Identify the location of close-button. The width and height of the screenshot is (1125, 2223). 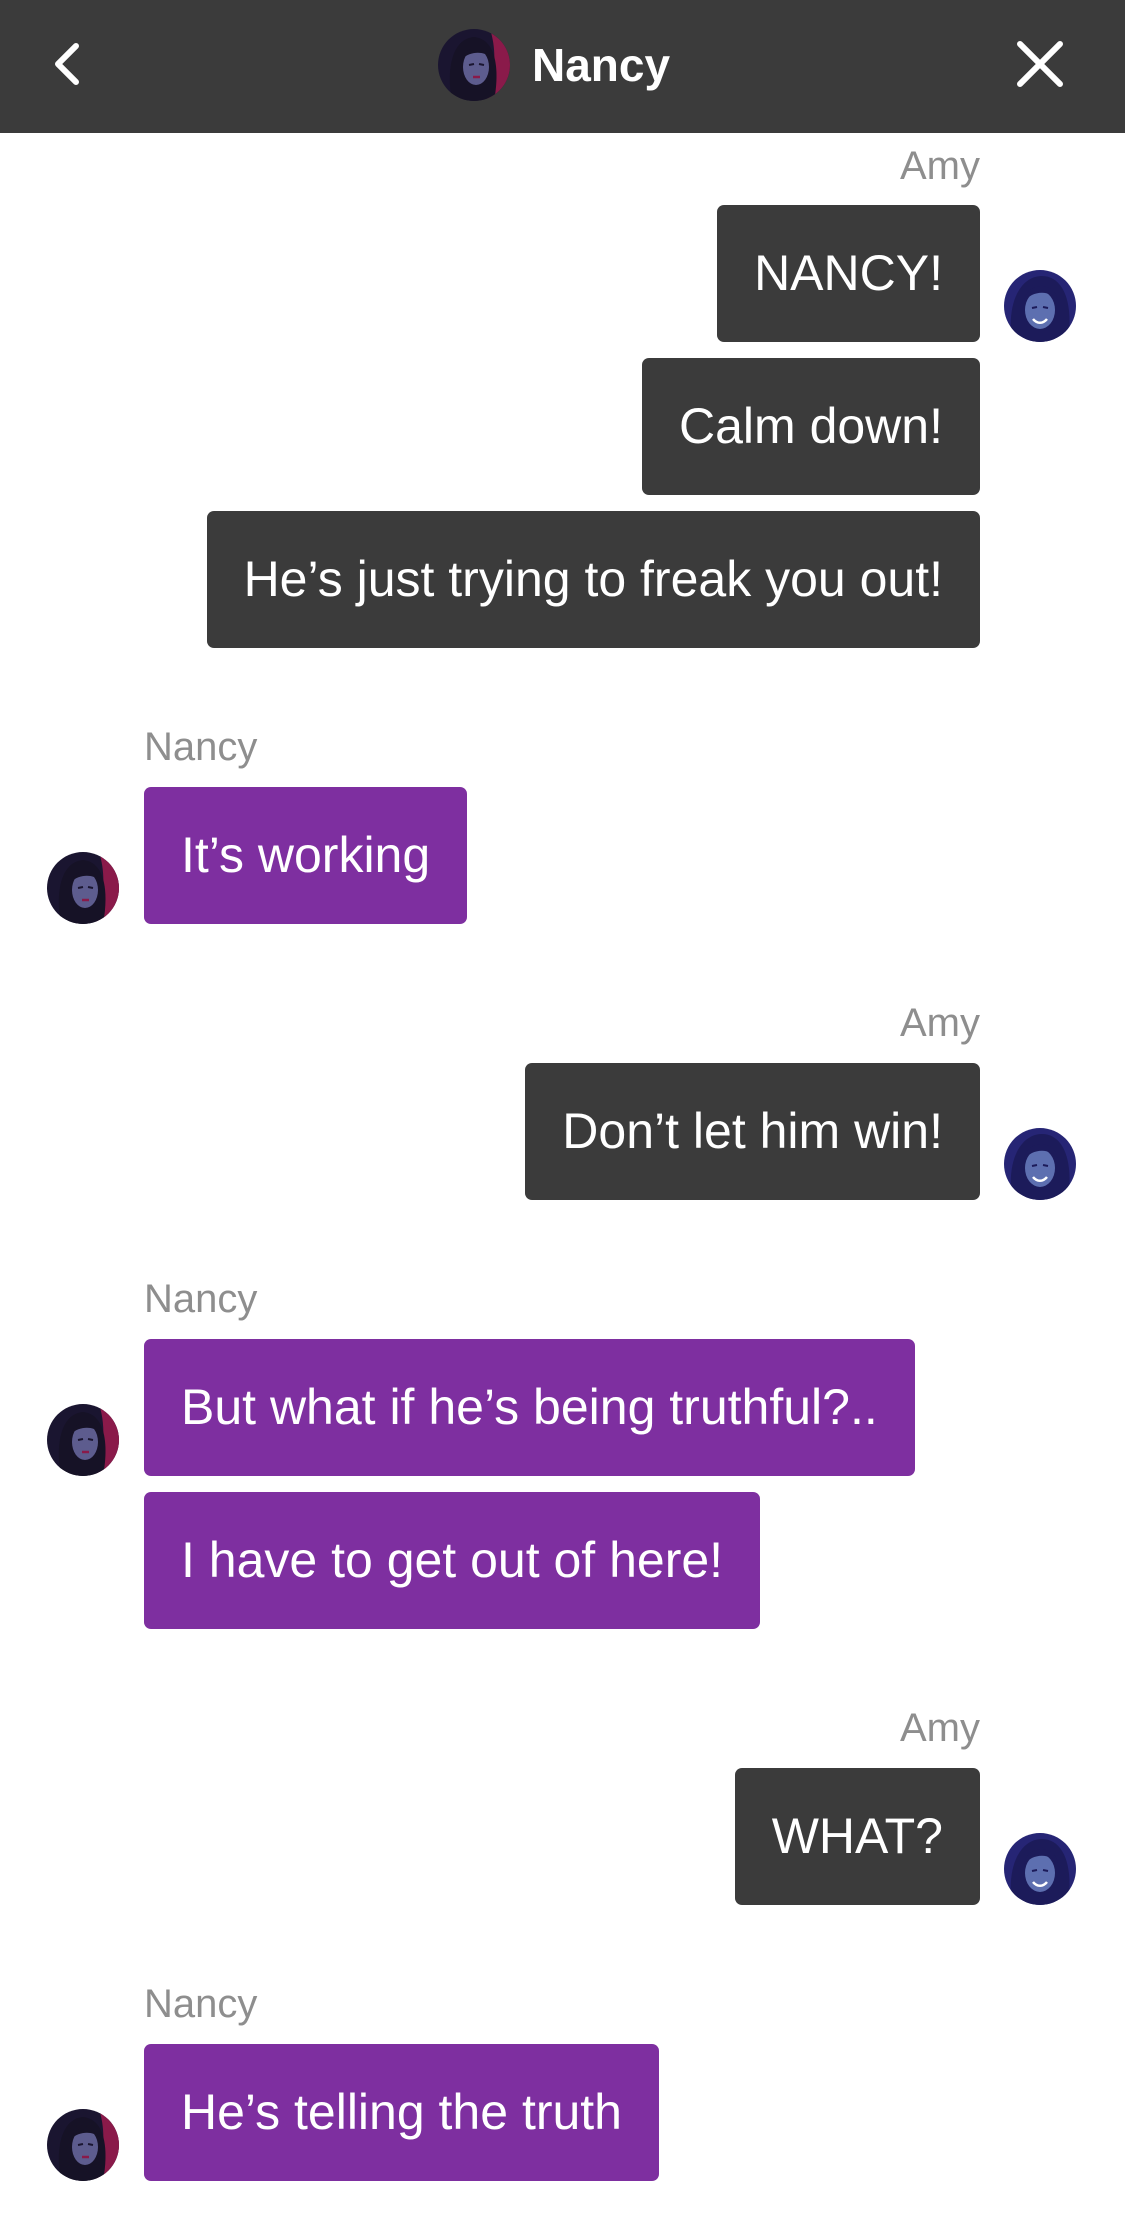
(1040, 64).